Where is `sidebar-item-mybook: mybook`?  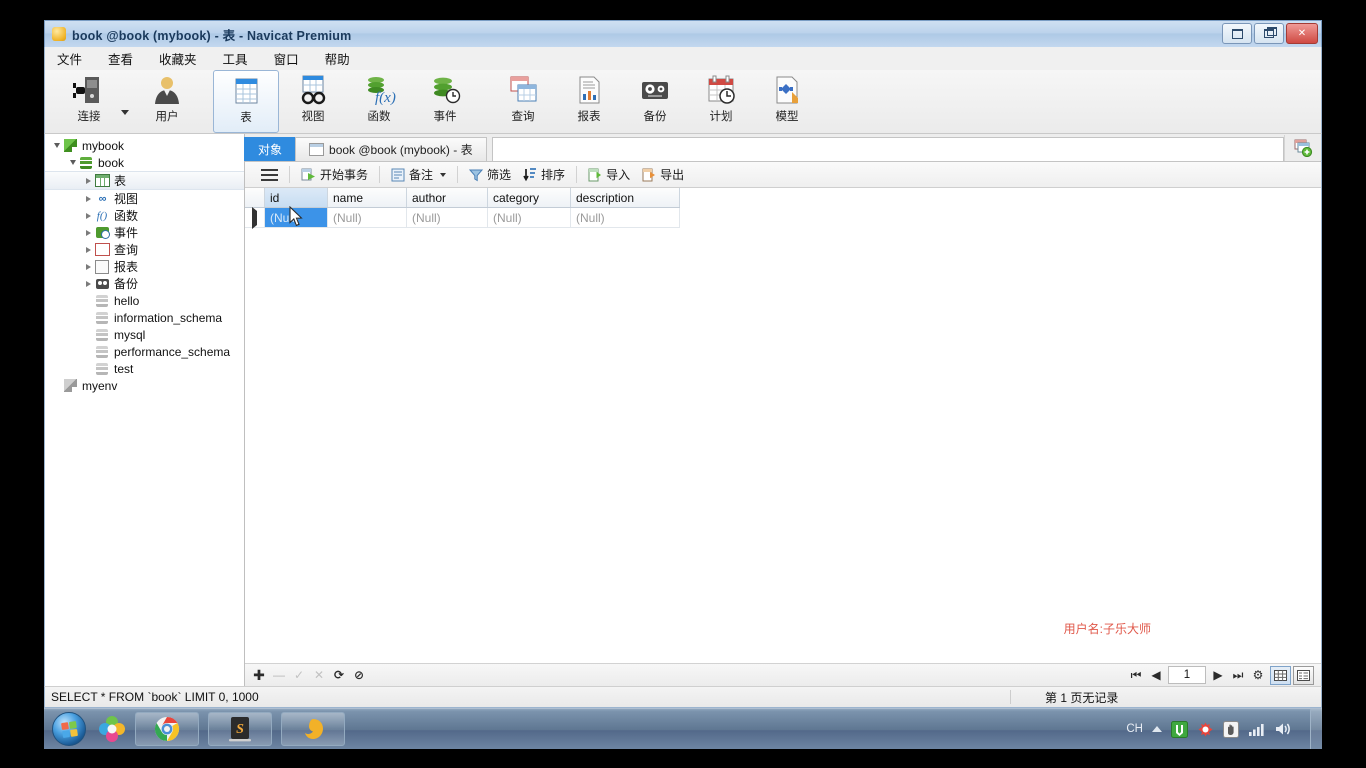
sidebar-item-mybook: mybook is located at coordinates (144, 145).